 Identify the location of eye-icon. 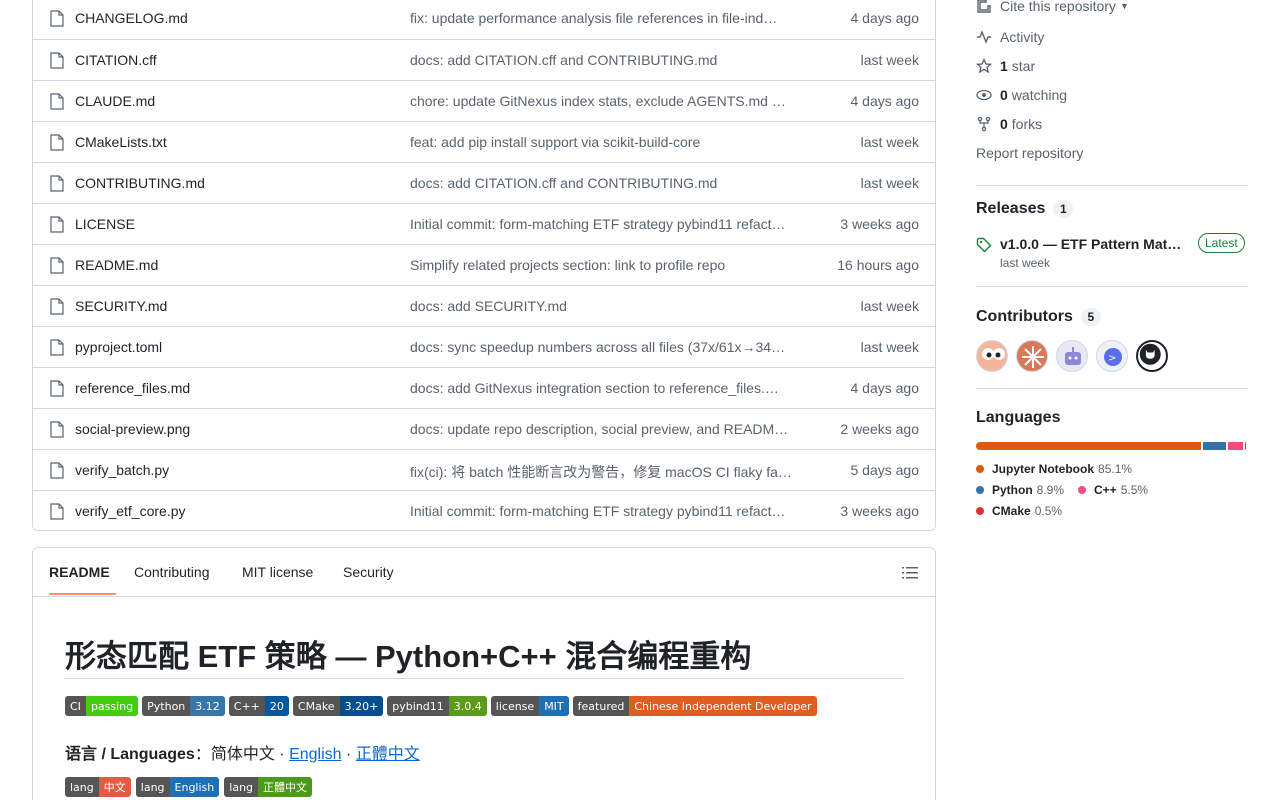
(984, 95).